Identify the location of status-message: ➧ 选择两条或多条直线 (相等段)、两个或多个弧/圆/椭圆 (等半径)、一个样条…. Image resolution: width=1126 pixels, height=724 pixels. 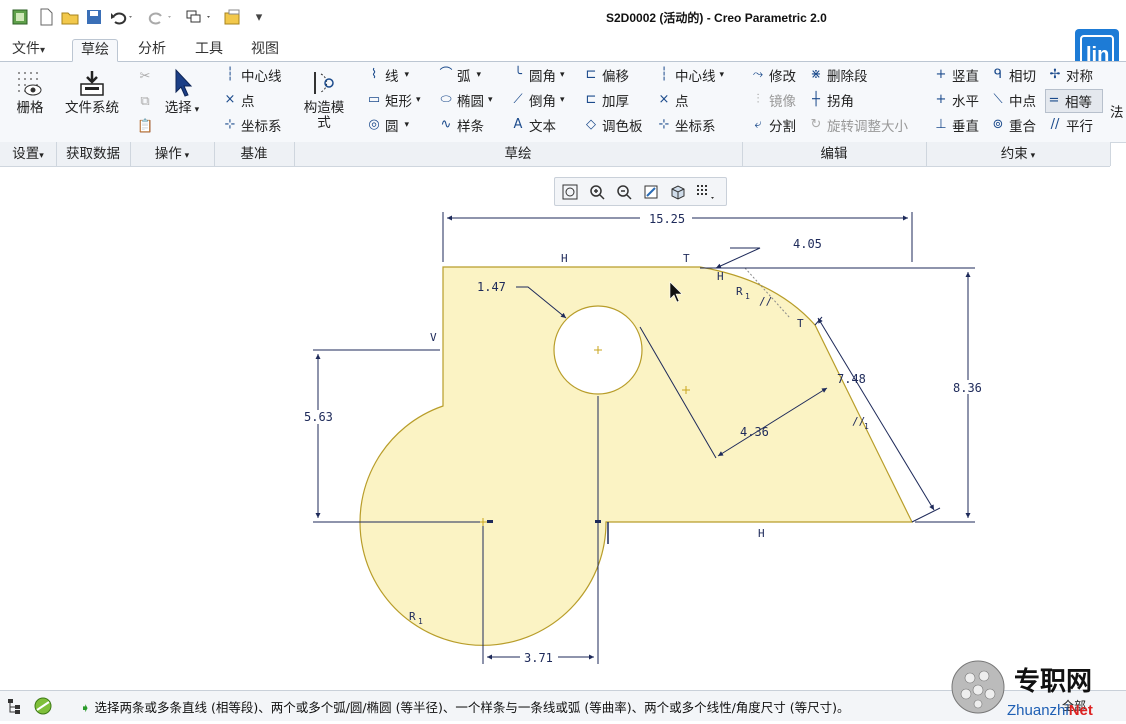
(465, 707).